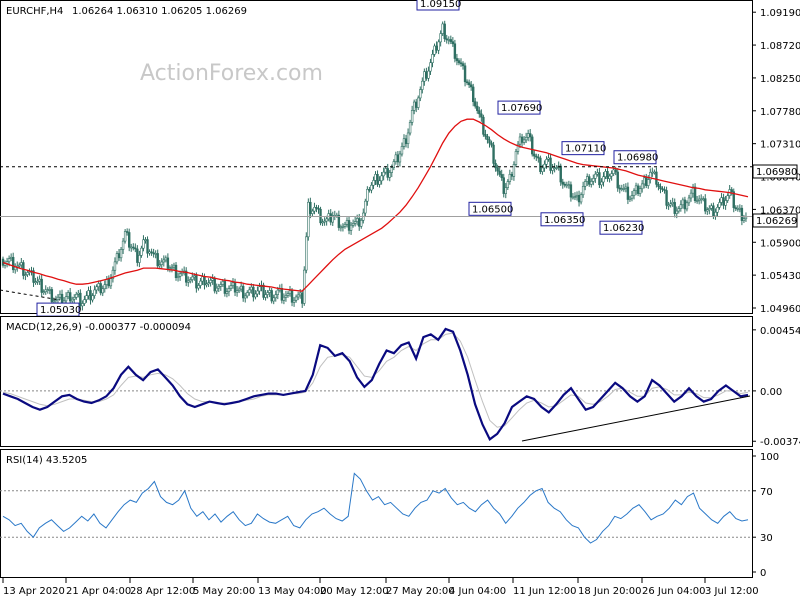 The image size is (800, 600). I want to click on x-tick-label: 20 May 12:00, so click(354, 591).